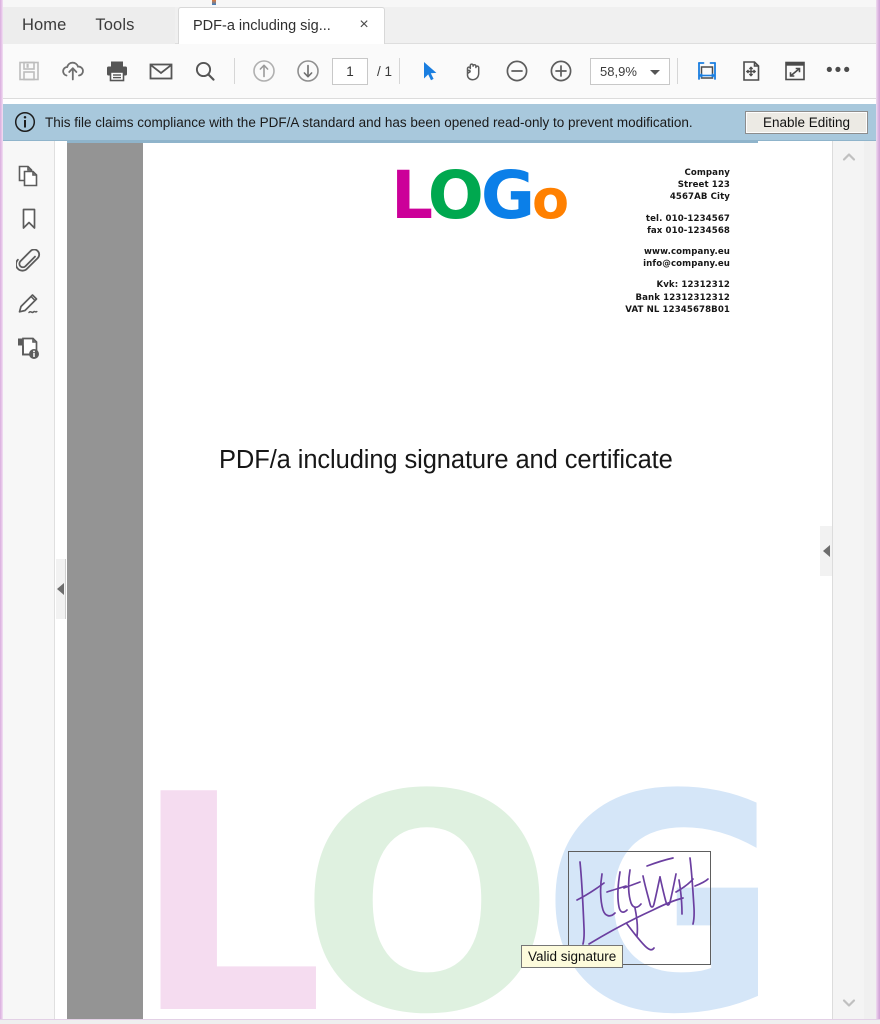 This screenshot has height=1024, width=880. I want to click on collapse-left-pane-handle, so click(61, 589).